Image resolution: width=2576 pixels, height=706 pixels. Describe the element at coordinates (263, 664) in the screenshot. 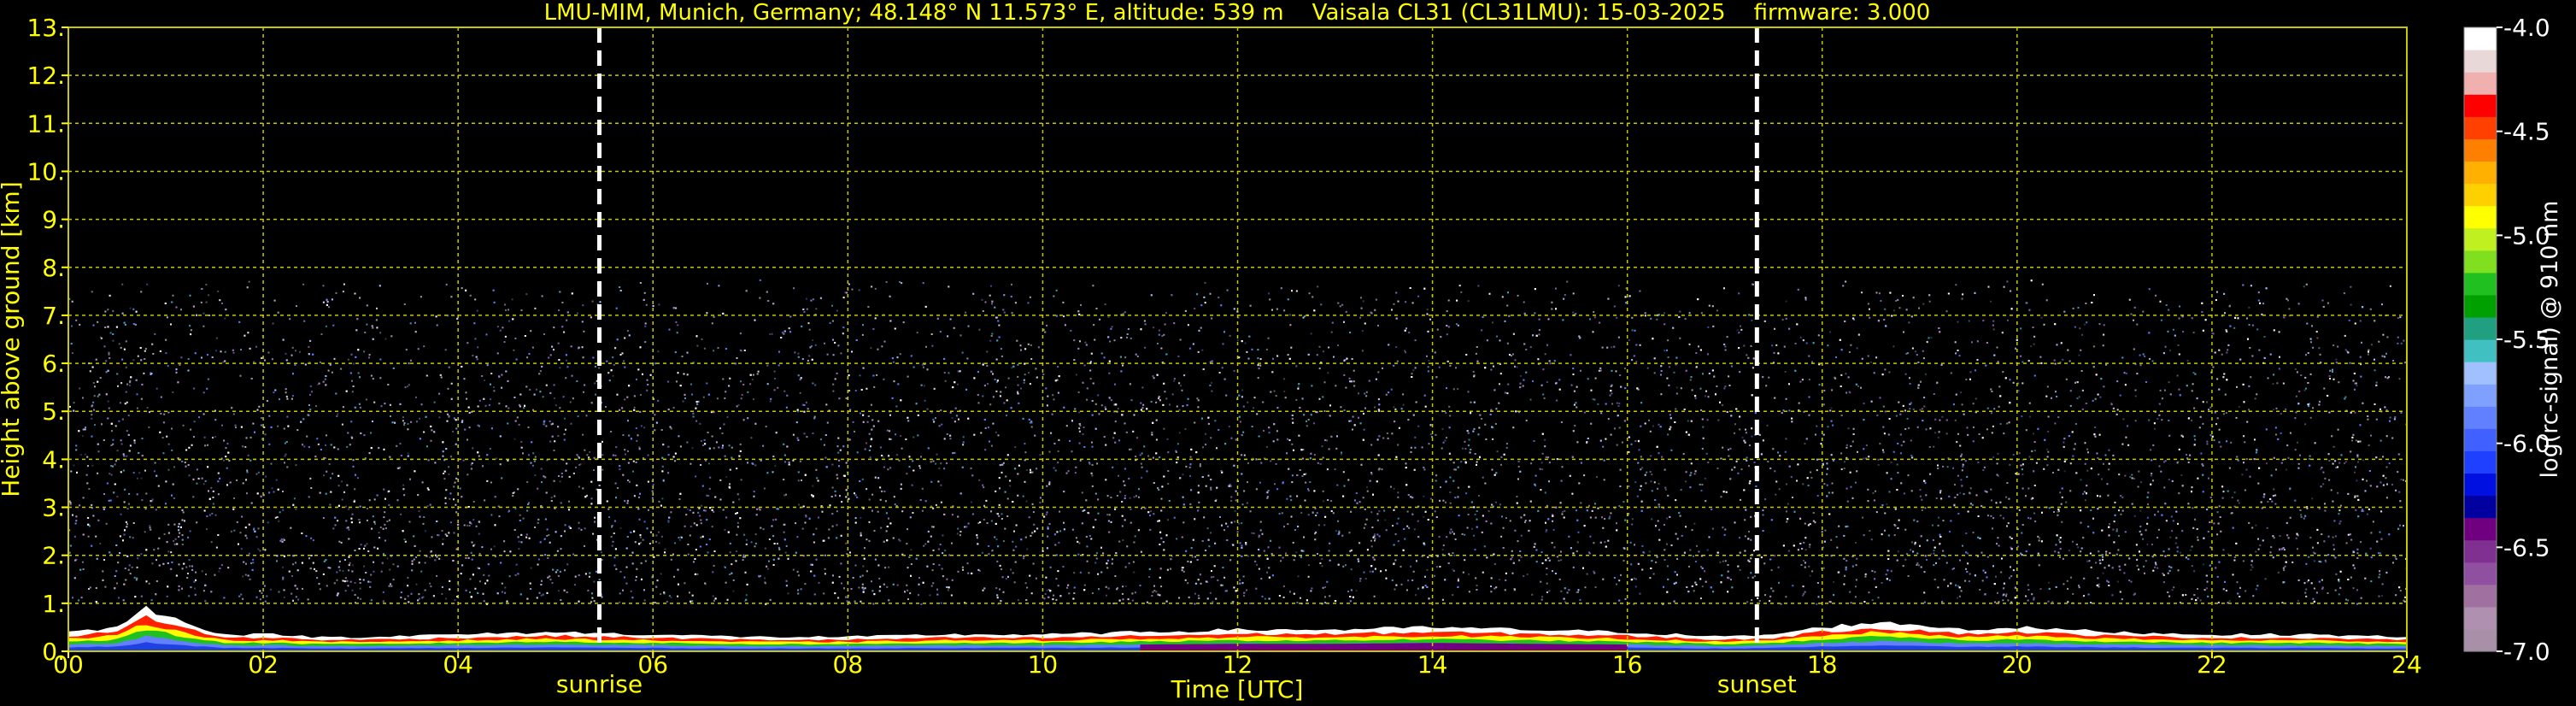

I see `x-tick-label: 02` at that location.